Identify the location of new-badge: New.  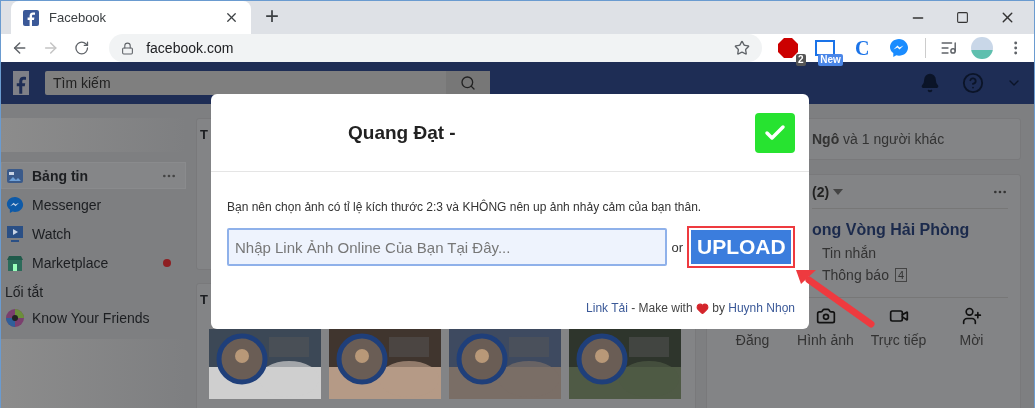
(830, 60).